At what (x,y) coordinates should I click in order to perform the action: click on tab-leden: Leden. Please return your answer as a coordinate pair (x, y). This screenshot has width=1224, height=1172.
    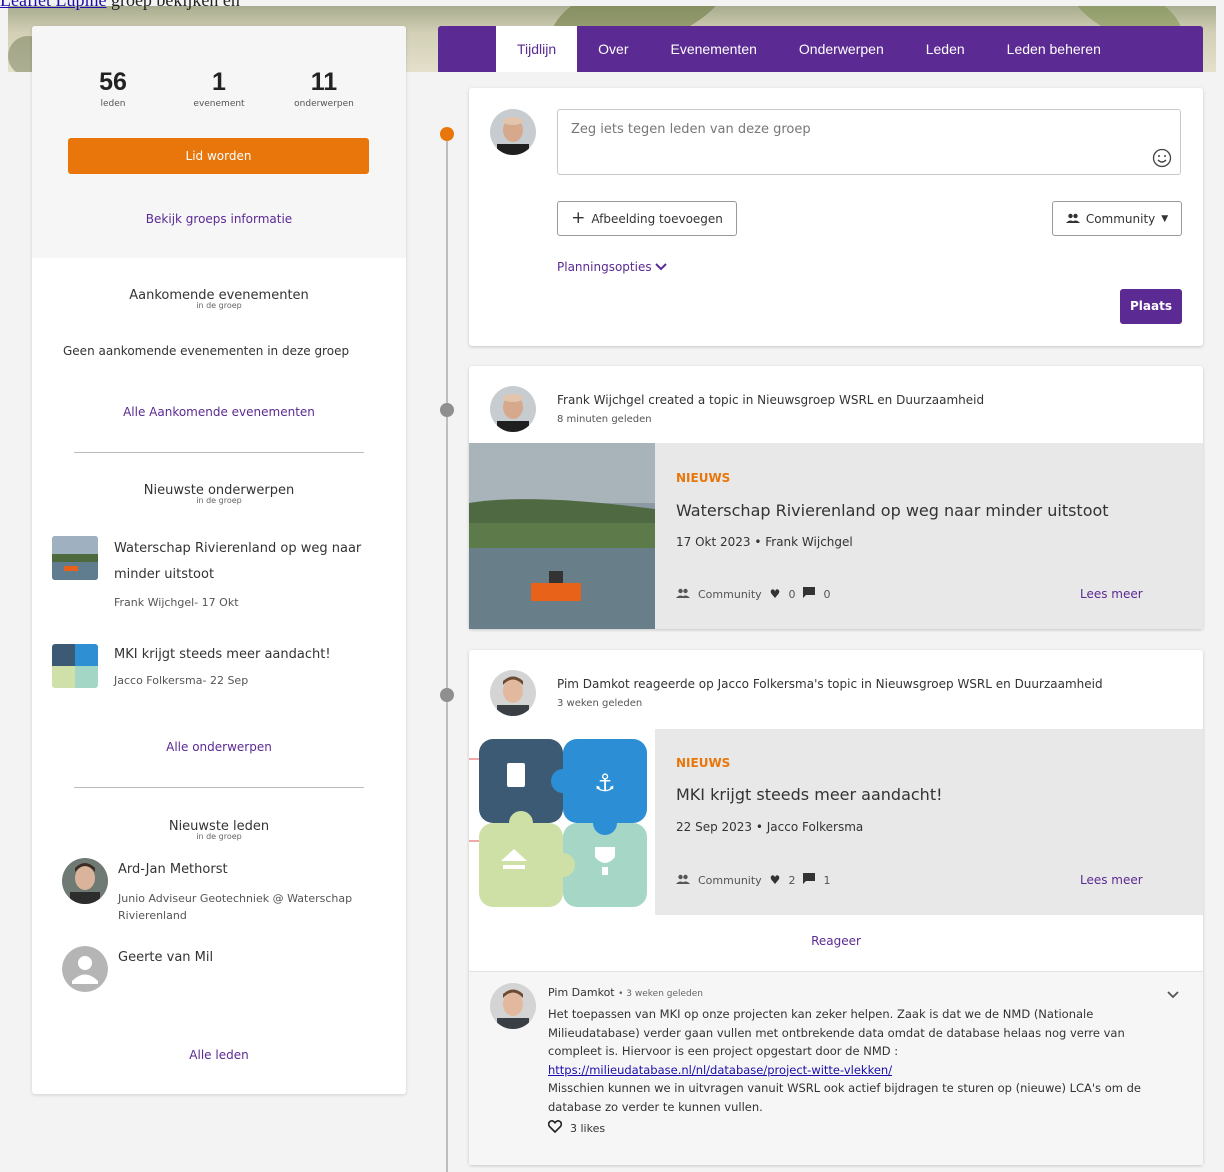
    Looking at the image, I should click on (945, 49).